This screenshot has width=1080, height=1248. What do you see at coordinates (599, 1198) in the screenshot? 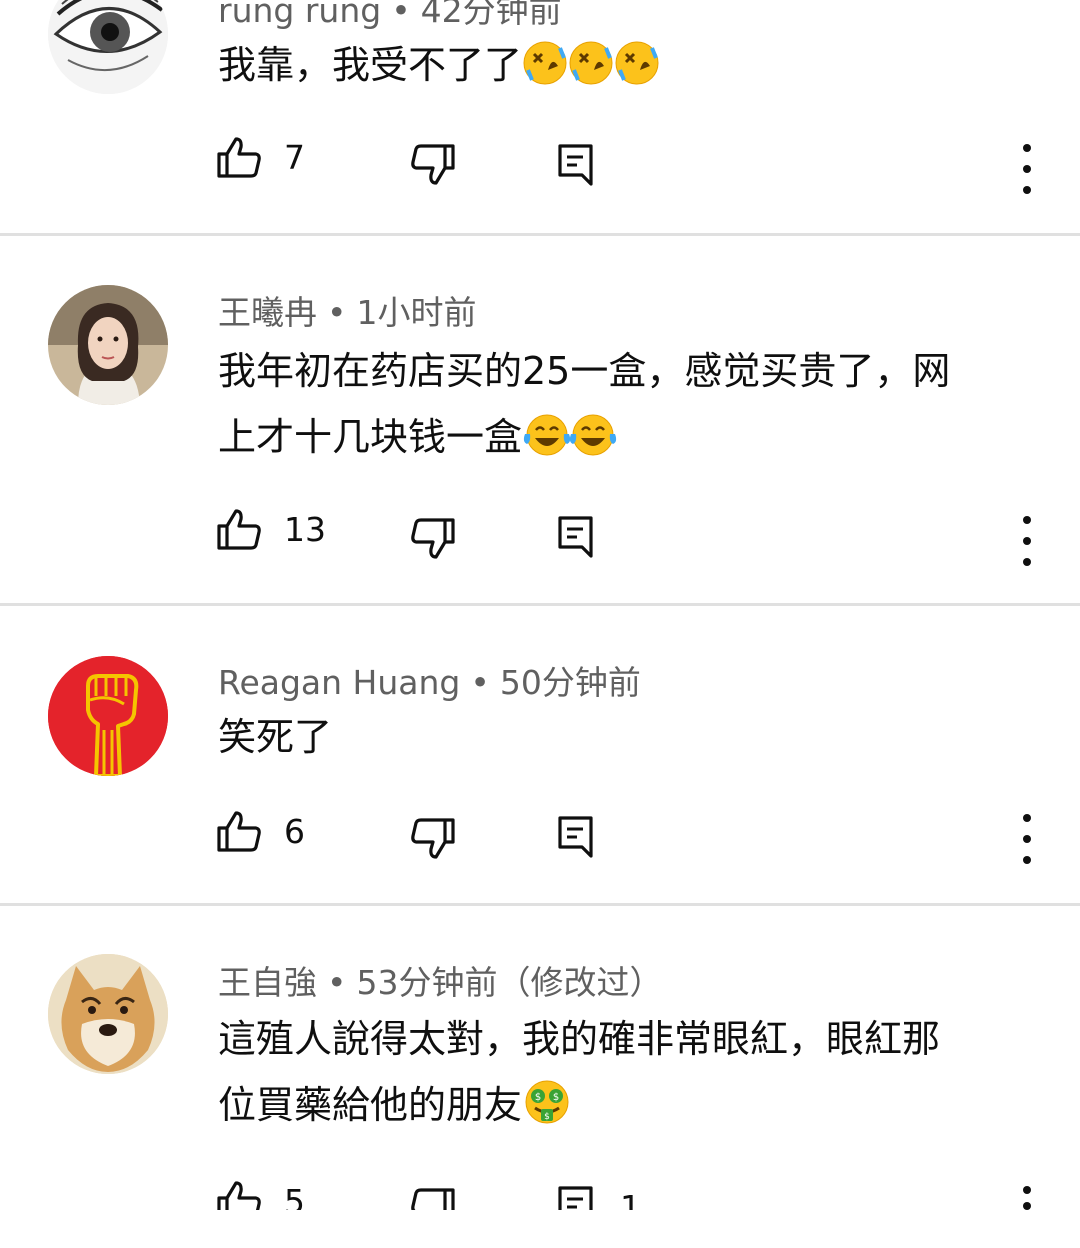
I see `reply-button: 1` at bounding box center [599, 1198].